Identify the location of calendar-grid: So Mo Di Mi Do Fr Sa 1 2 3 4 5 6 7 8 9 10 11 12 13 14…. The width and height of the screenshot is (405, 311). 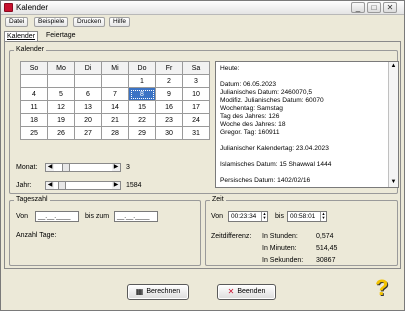
(115, 100).